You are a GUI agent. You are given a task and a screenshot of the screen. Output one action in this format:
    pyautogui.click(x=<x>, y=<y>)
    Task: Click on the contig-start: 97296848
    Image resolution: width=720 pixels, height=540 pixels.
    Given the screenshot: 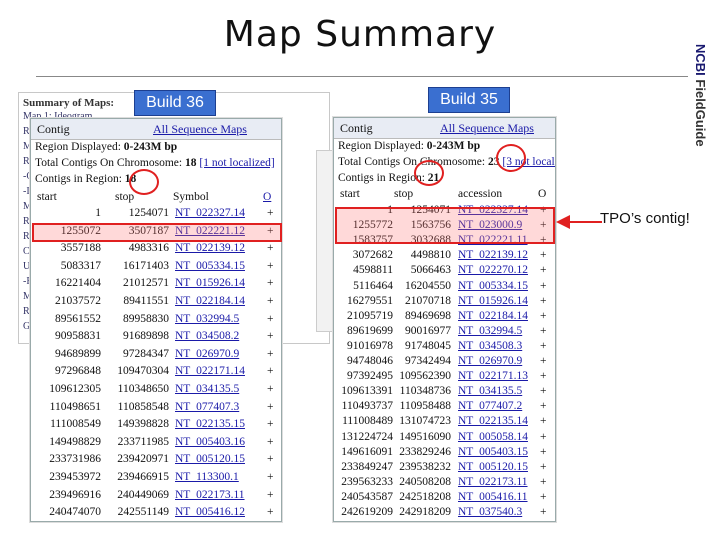 What is the action you would take?
    pyautogui.click(x=78, y=371)
    